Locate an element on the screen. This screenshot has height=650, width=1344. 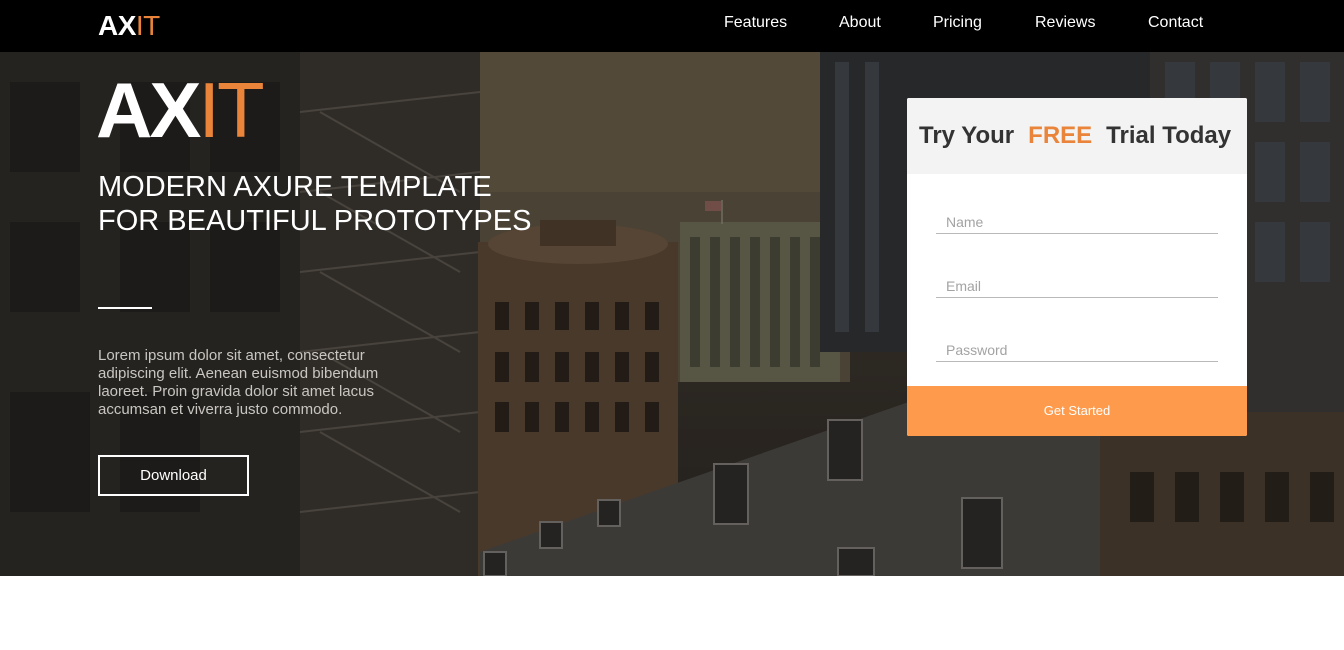
signup-card-header: Try Your FREE Trial Today is located at coordinates (1077, 136).